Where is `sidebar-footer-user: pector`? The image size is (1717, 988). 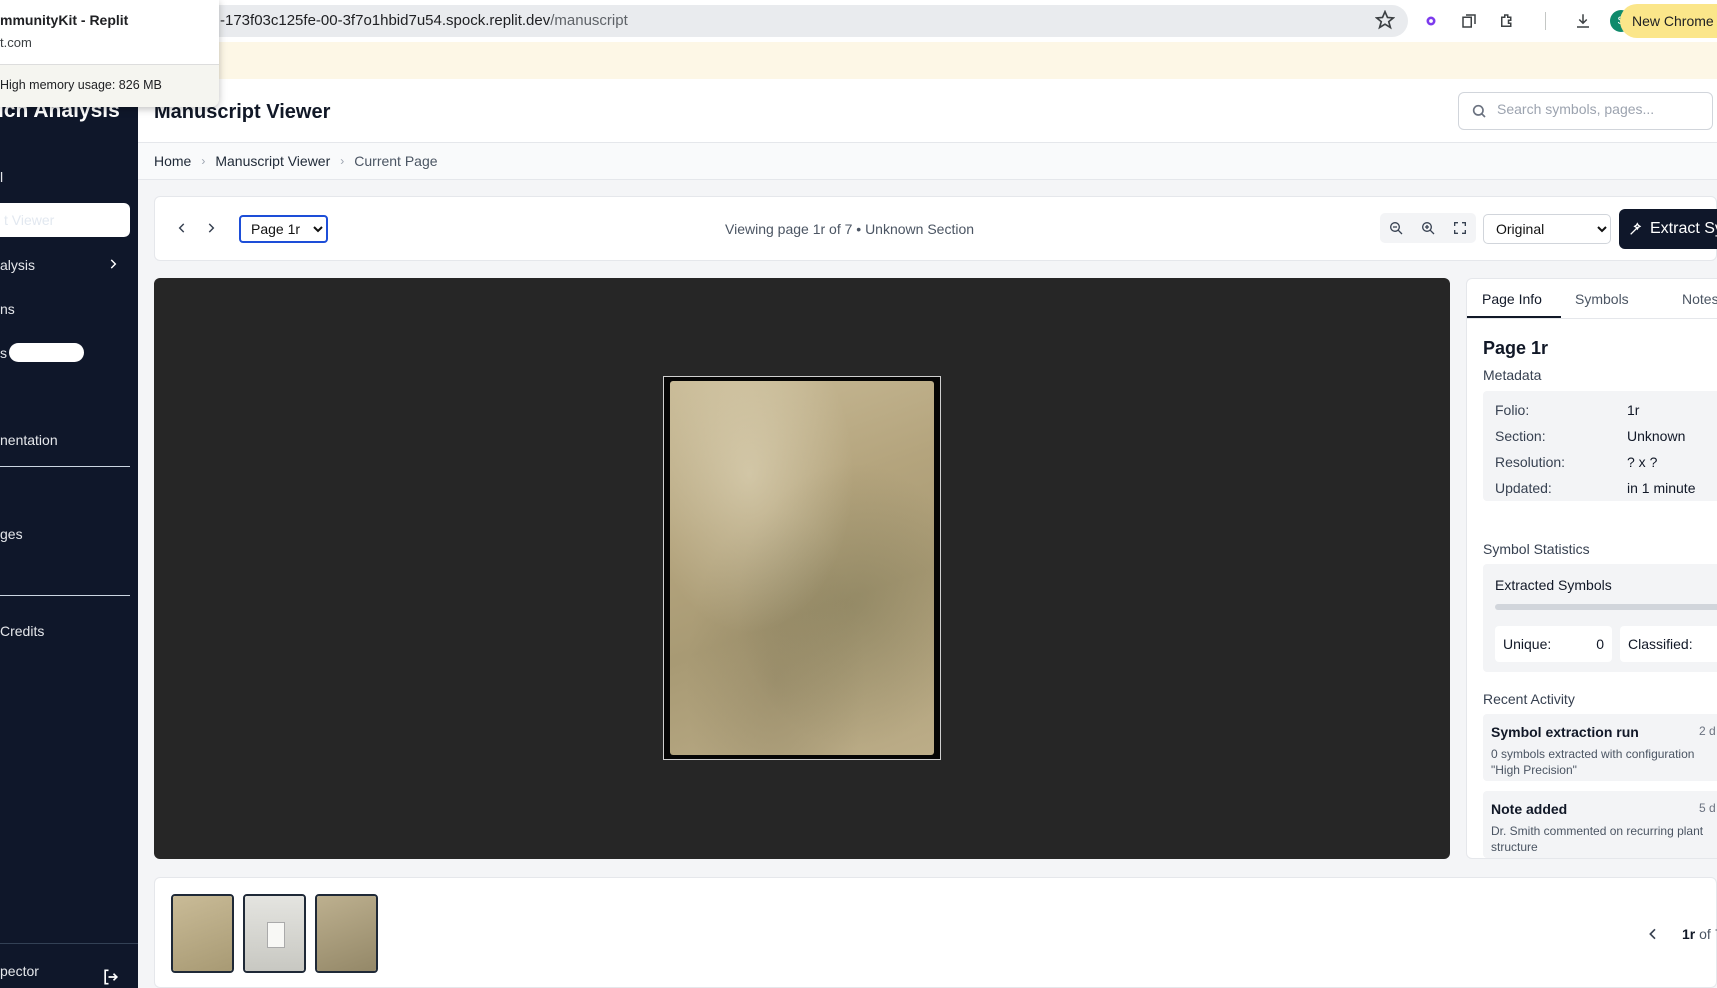 sidebar-footer-user: pector is located at coordinates (19, 971).